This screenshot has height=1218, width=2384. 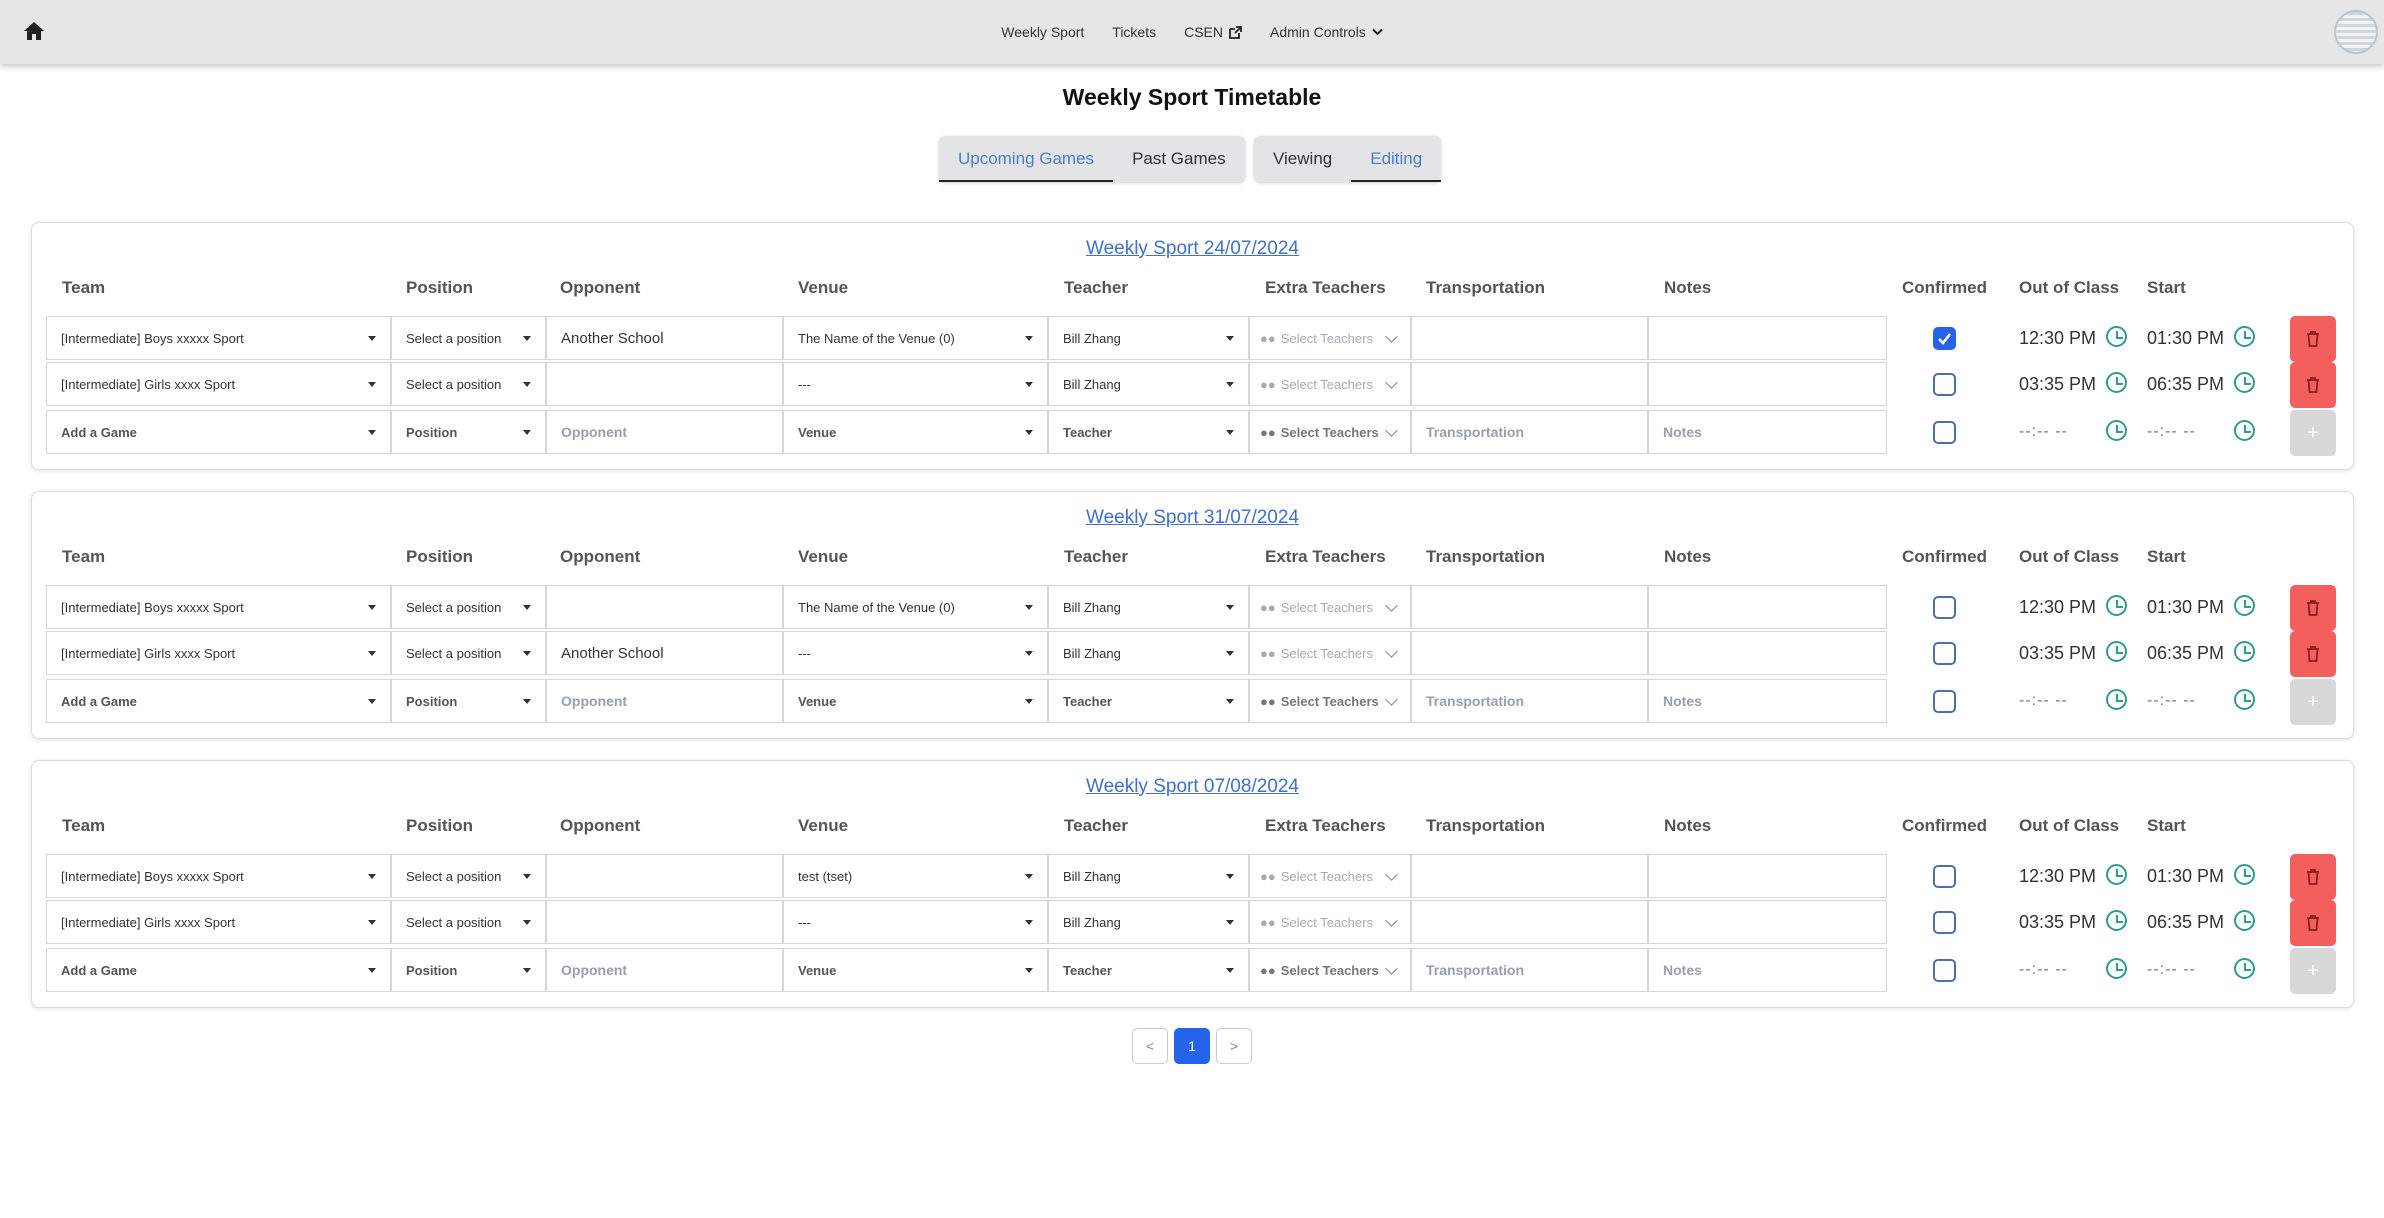 What do you see at coordinates (1134, 32) in the screenshot?
I see `nav-tickets: Tickets` at bounding box center [1134, 32].